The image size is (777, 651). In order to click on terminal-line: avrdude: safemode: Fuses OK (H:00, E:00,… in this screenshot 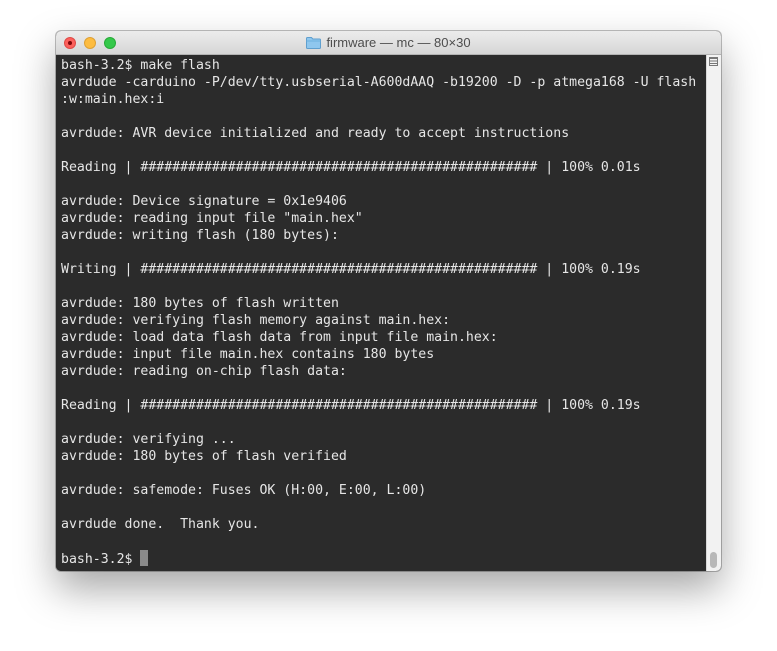, I will do `click(244, 490)`.